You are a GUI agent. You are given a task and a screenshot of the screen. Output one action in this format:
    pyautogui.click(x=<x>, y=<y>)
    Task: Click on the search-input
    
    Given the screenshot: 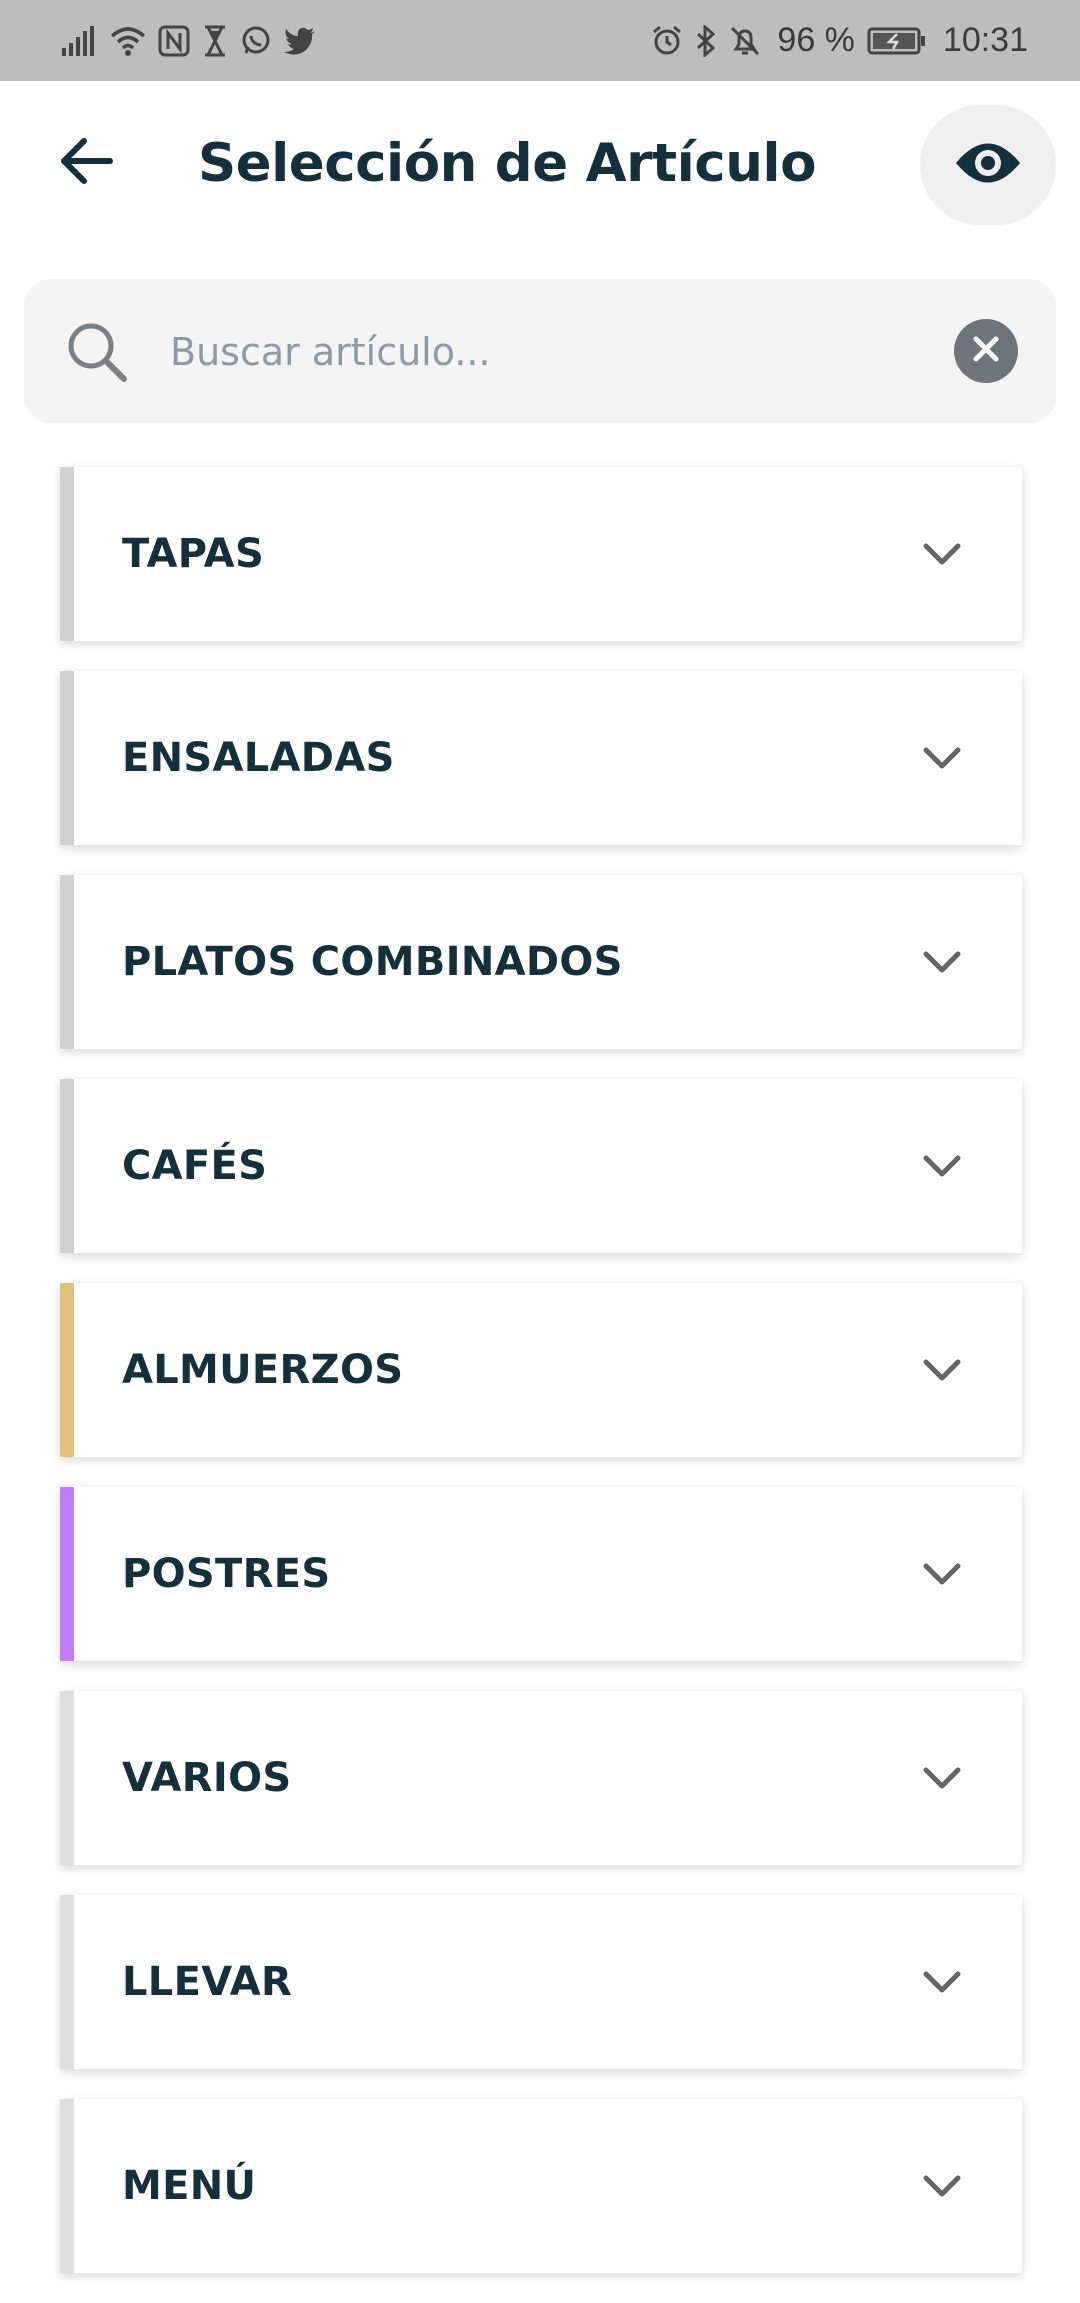 What is the action you would take?
    pyautogui.click(x=560, y=352)
    